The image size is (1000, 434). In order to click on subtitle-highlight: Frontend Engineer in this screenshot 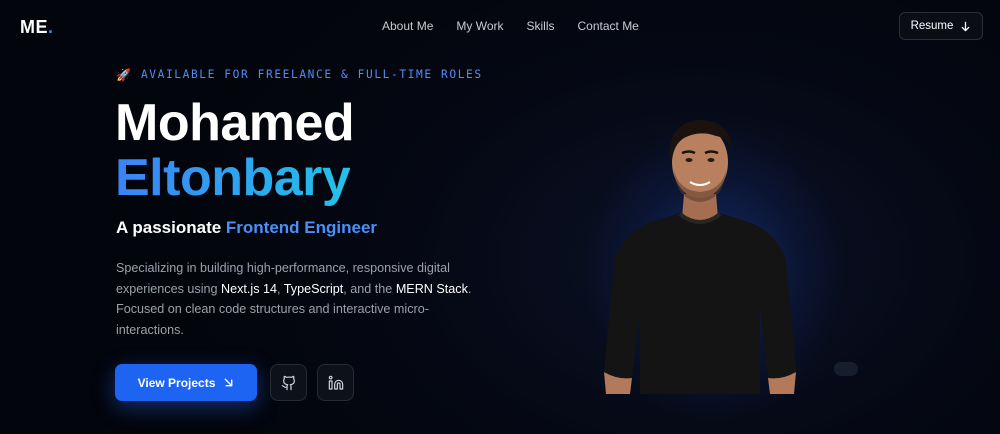, I will do `click(301, 227)`.